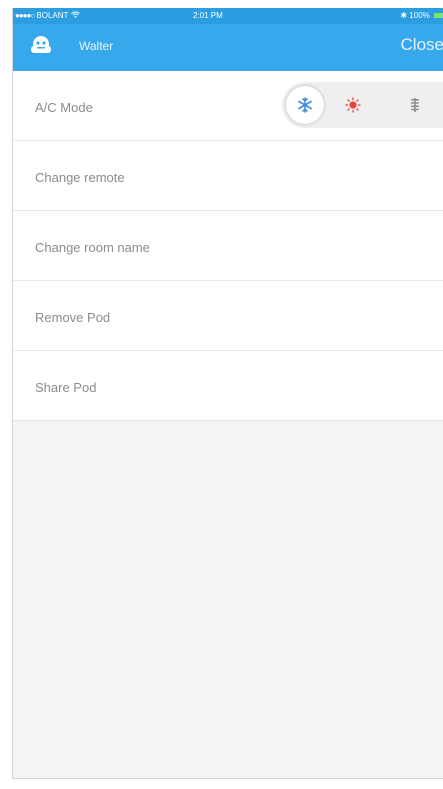 The height and width of the screenshot is (789, 443). What do you see at coordinates (228, 316) in the screenshot?
I see `menu-row-remove-pod: Remove Pod` at bounding box center [228, 316].